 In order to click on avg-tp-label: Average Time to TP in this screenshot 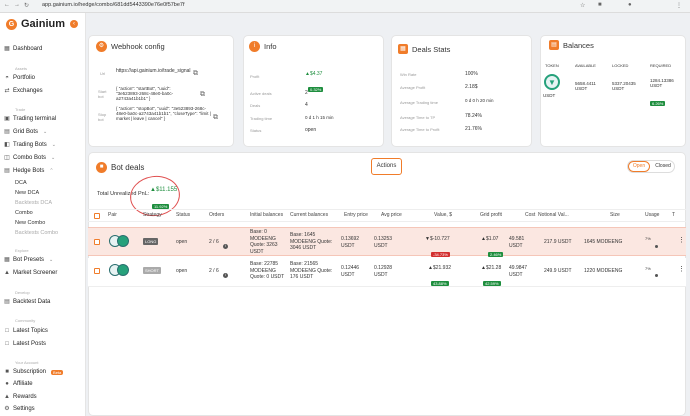, I will do `click(418, 117)`.